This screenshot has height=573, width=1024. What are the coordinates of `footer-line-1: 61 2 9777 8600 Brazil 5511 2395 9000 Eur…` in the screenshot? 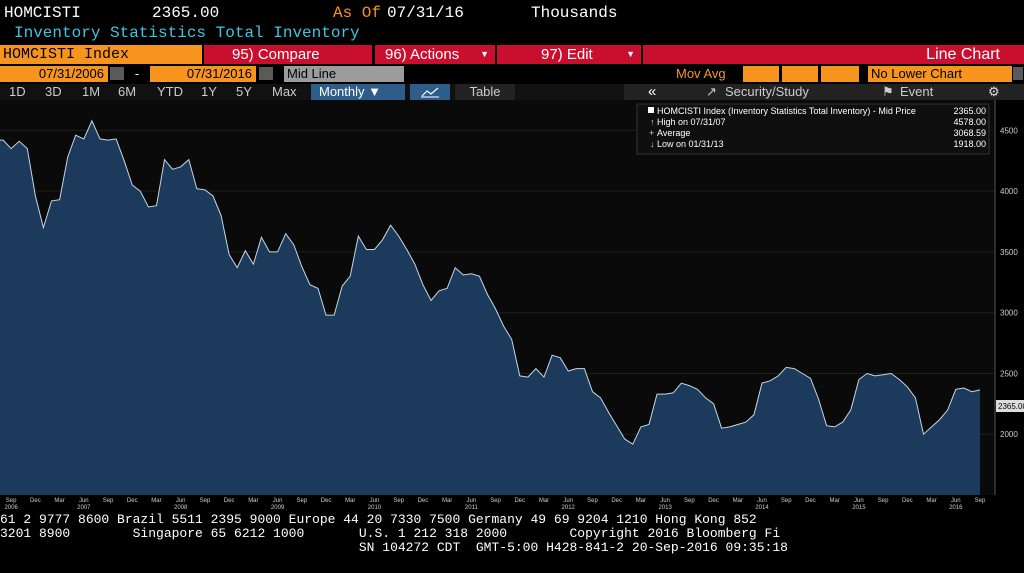 It's located at (378, 519).